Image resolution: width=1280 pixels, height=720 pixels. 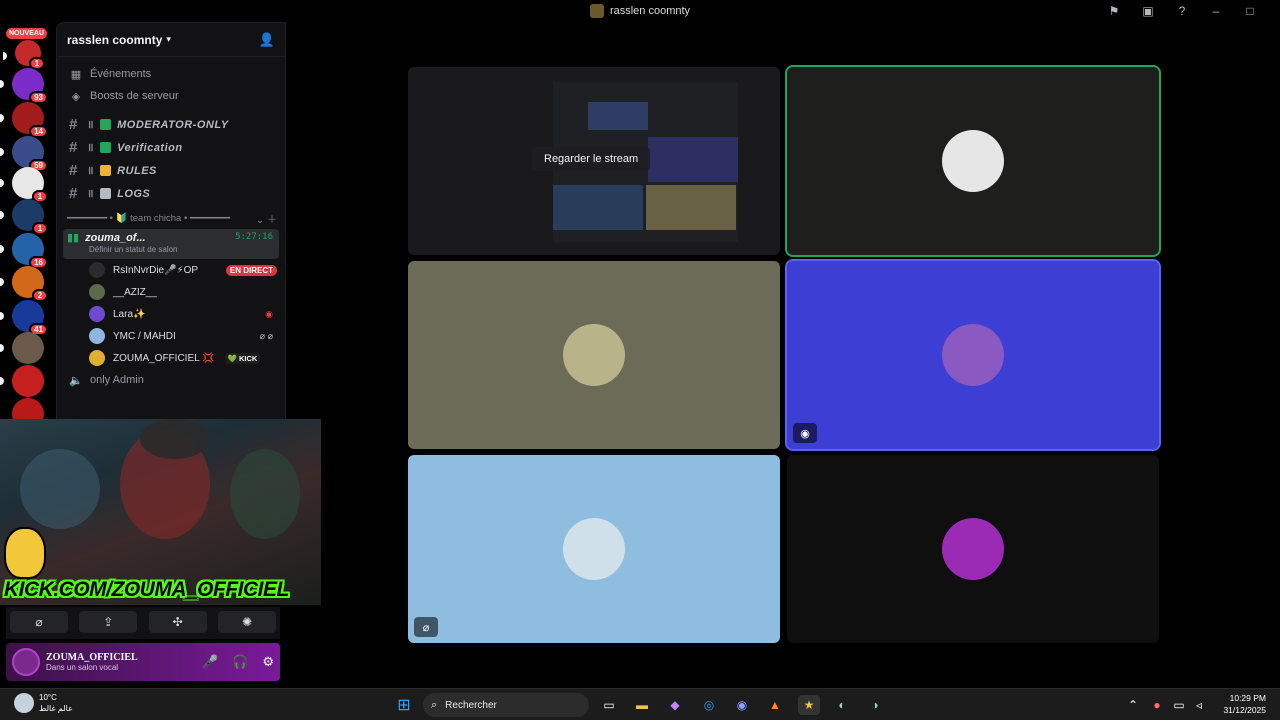 I want to click on voice-channel-only-admin: 🔈 only Admin, so click(x=171, y=380).